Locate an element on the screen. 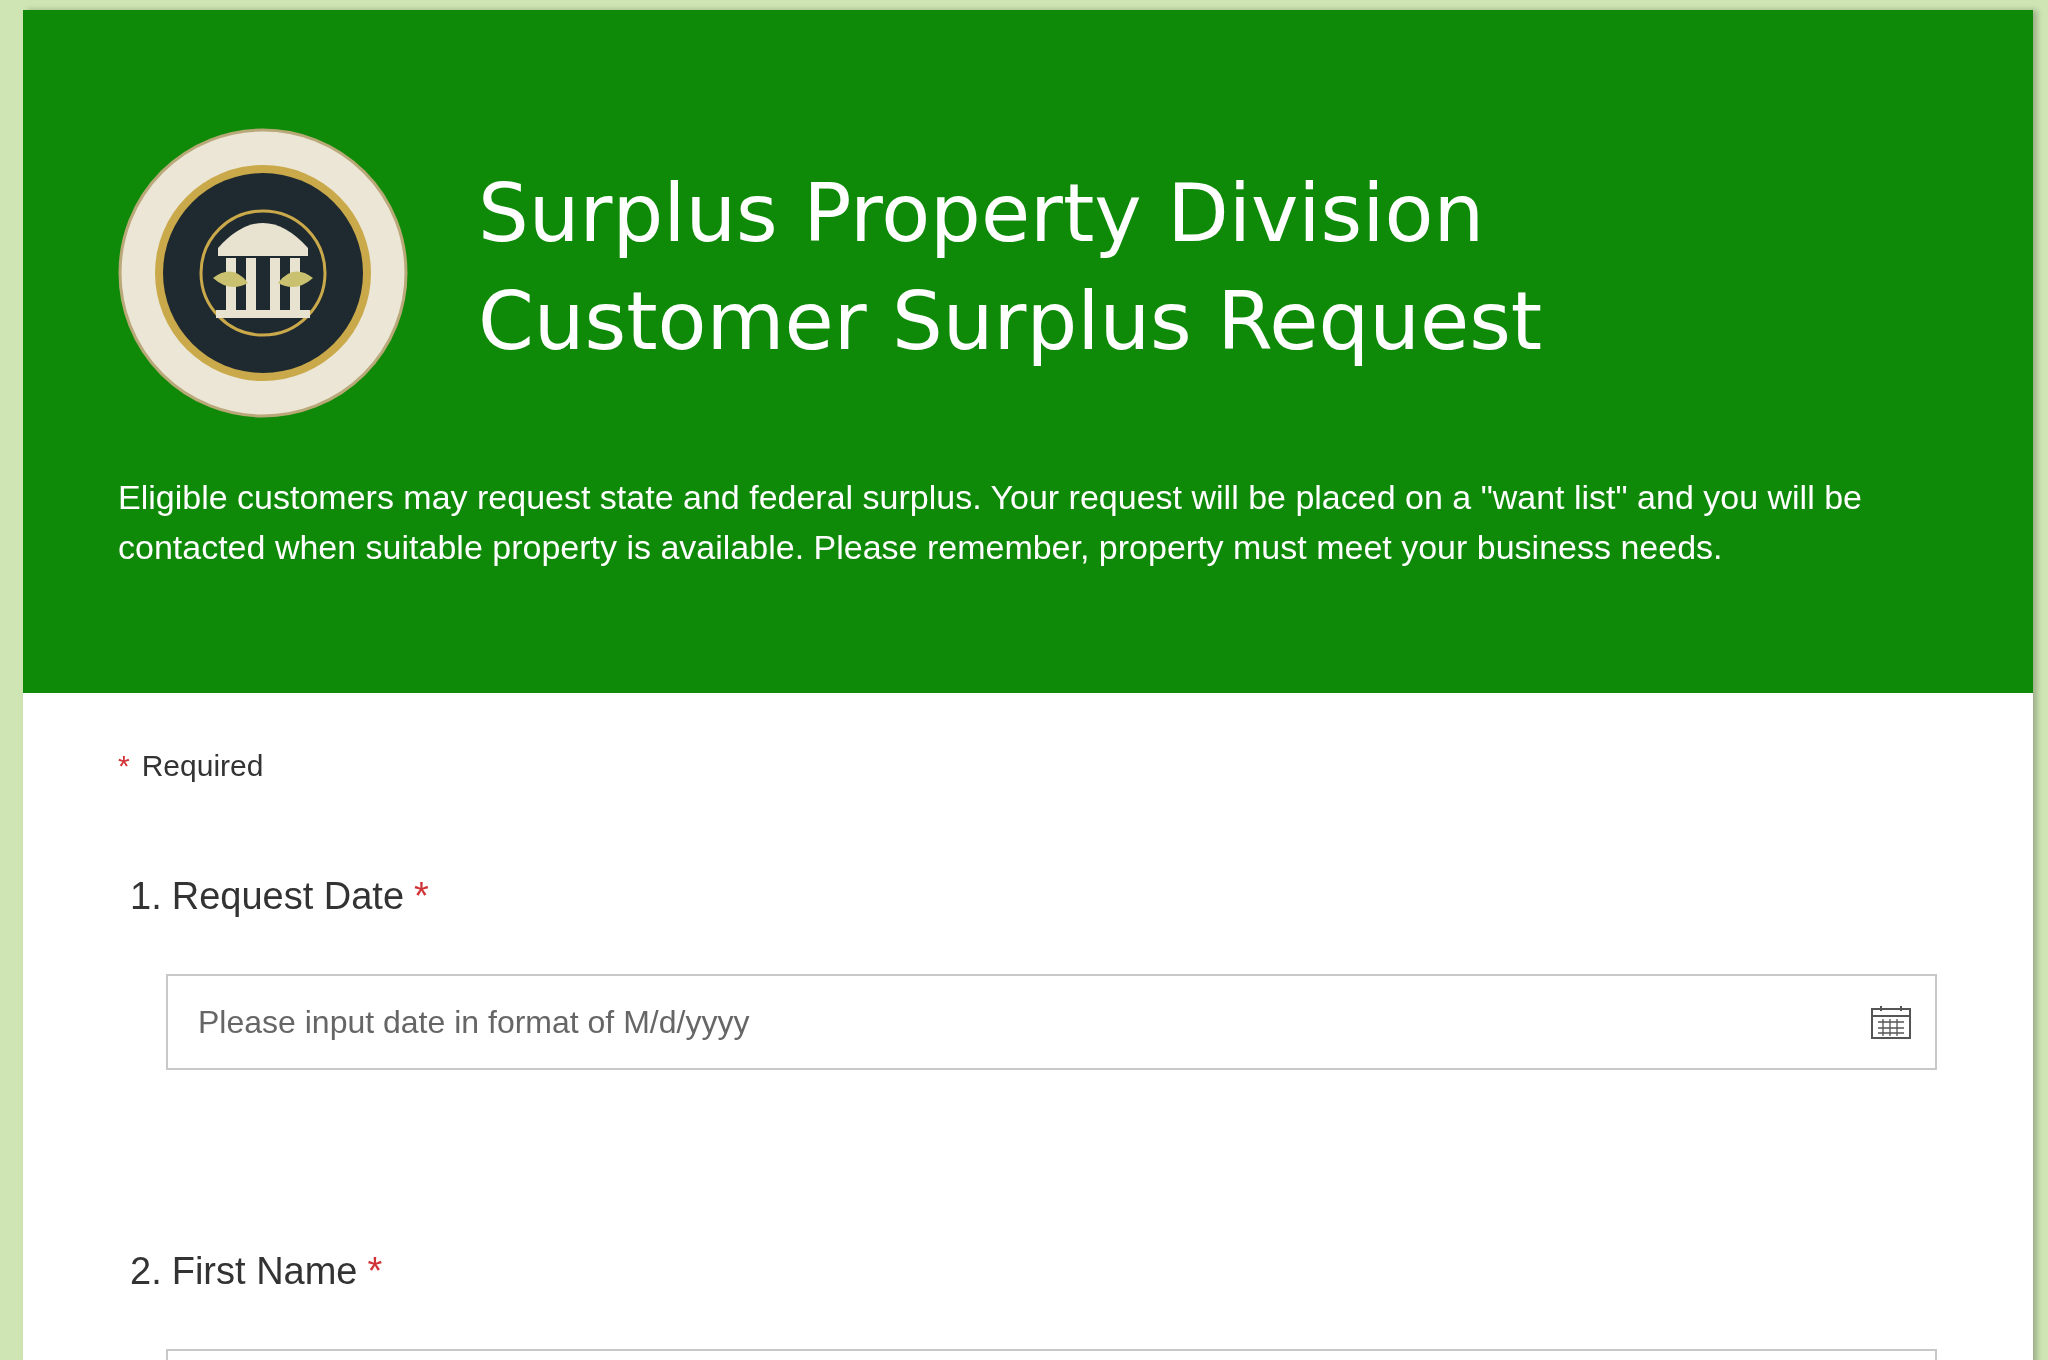 This screenshot has width=2048, height=1360. form-title: Surplus Property Division is located at coordinates (982, 214).